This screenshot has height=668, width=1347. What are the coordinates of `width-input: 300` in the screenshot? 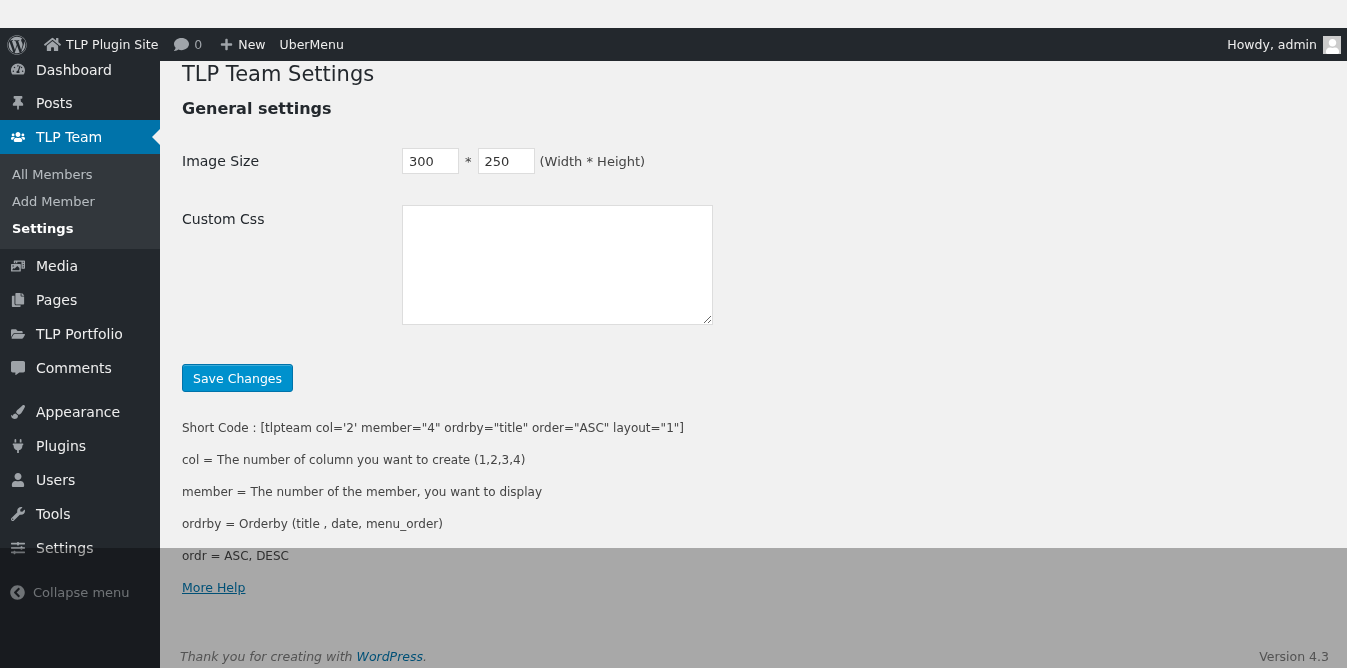 It's located at (430, 161).